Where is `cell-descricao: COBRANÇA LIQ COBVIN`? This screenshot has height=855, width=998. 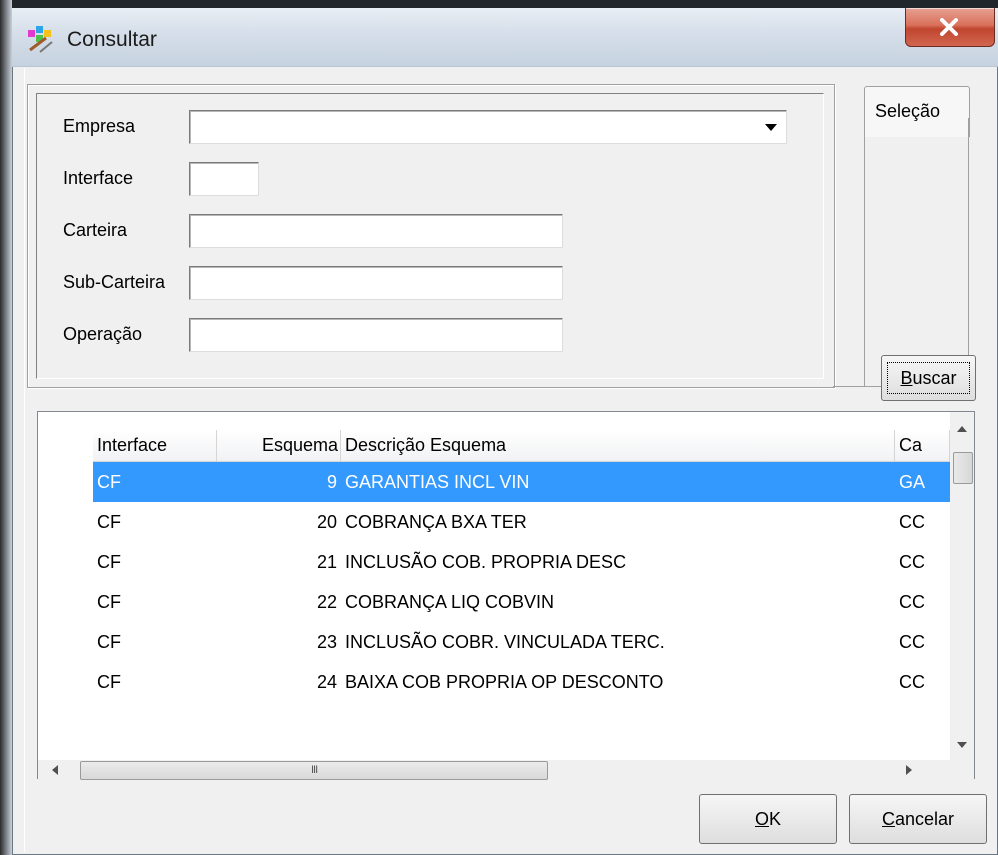 cell-descricao: COBRANÇA LIQ COBVIN is located at coordinates (450, 602).